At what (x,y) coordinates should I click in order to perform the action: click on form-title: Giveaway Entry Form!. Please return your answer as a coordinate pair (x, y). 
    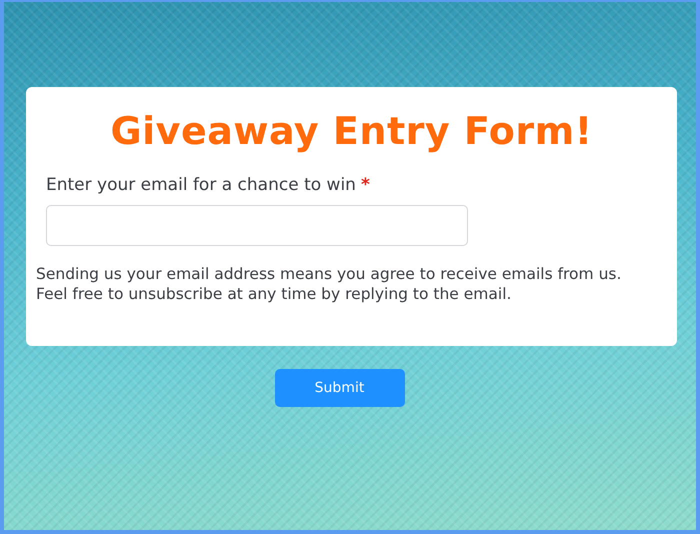
    Looking at the image, I should click on (351, 131).